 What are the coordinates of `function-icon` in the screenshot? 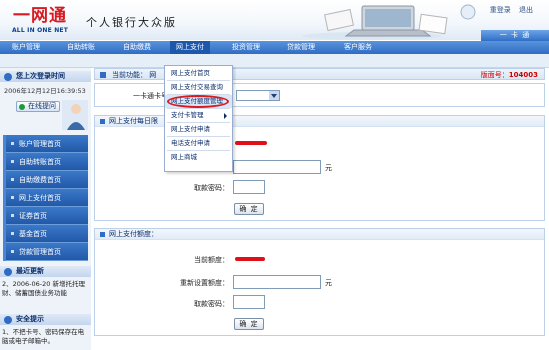 It's located at (103, 75).